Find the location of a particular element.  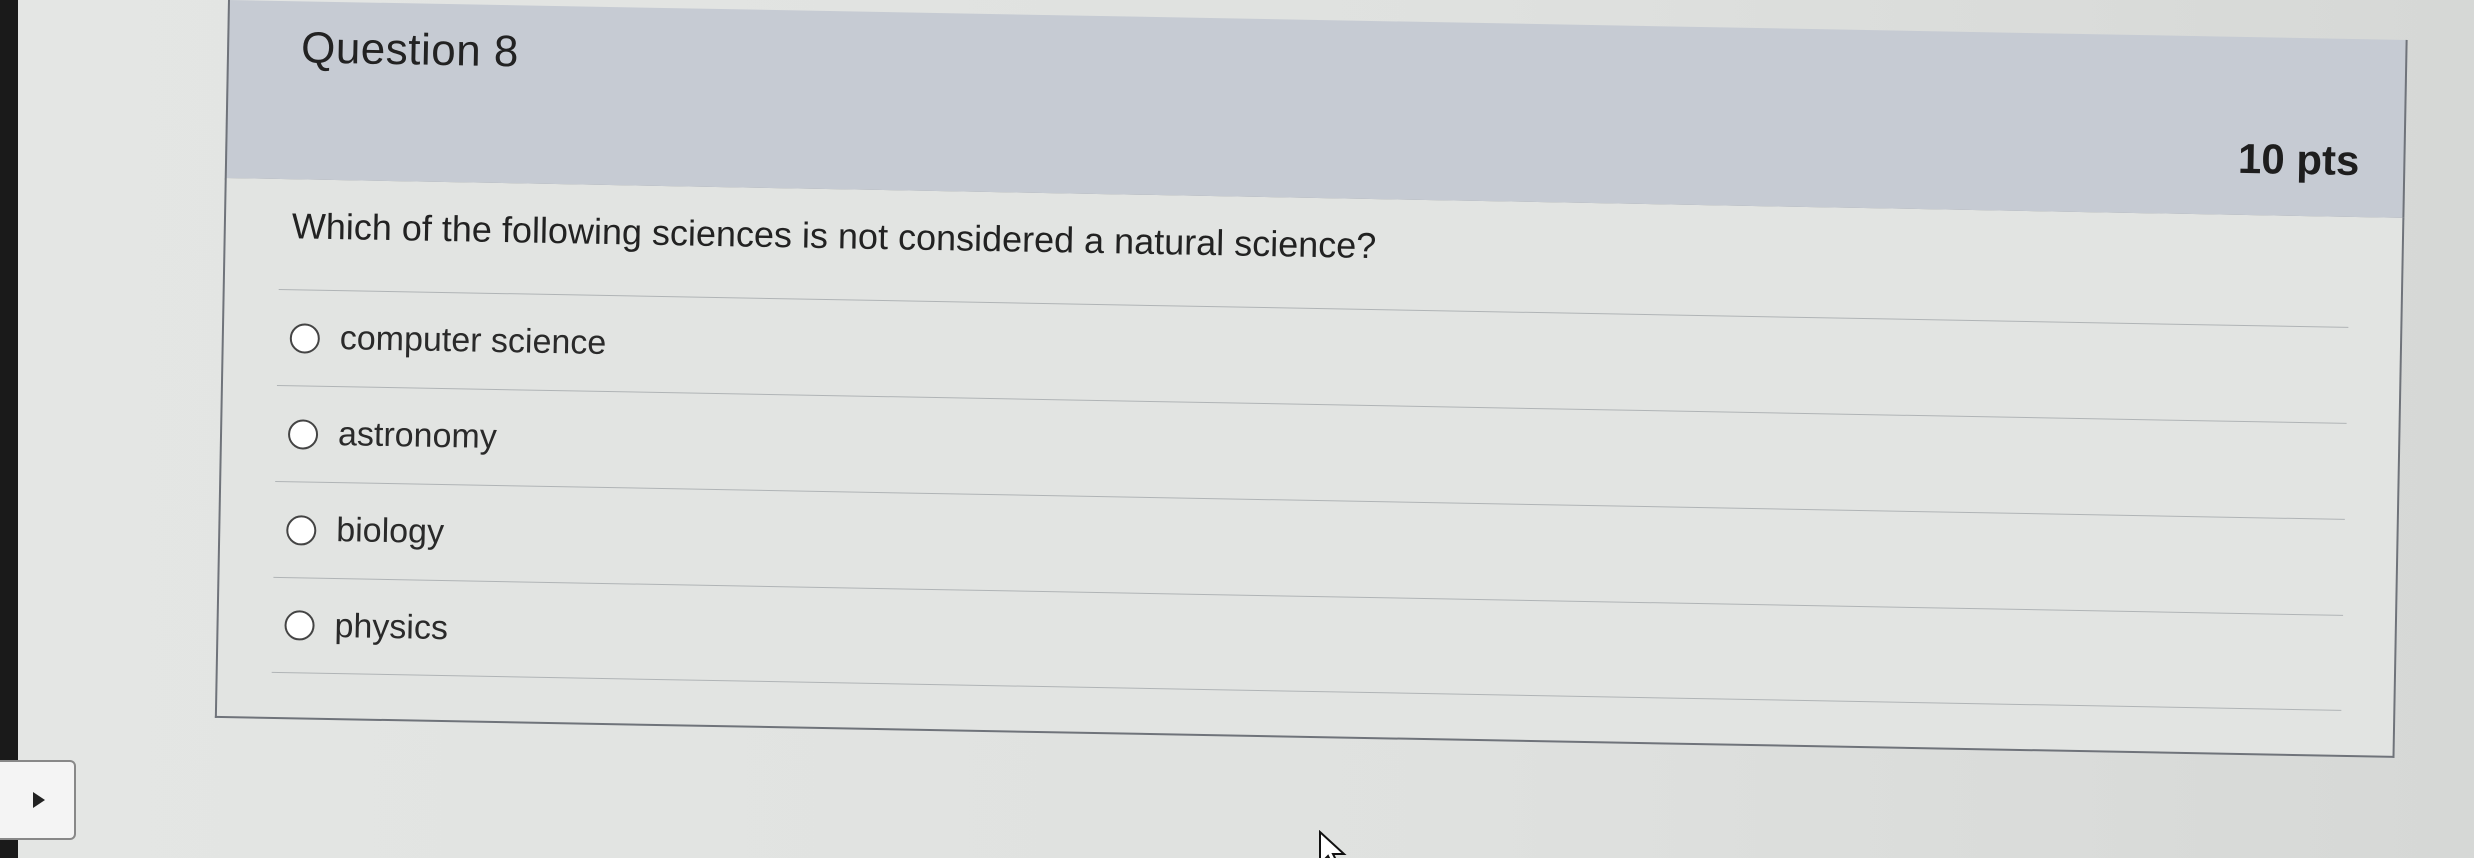

mouse-pointer-icon is located at coordinates (1333, 844).